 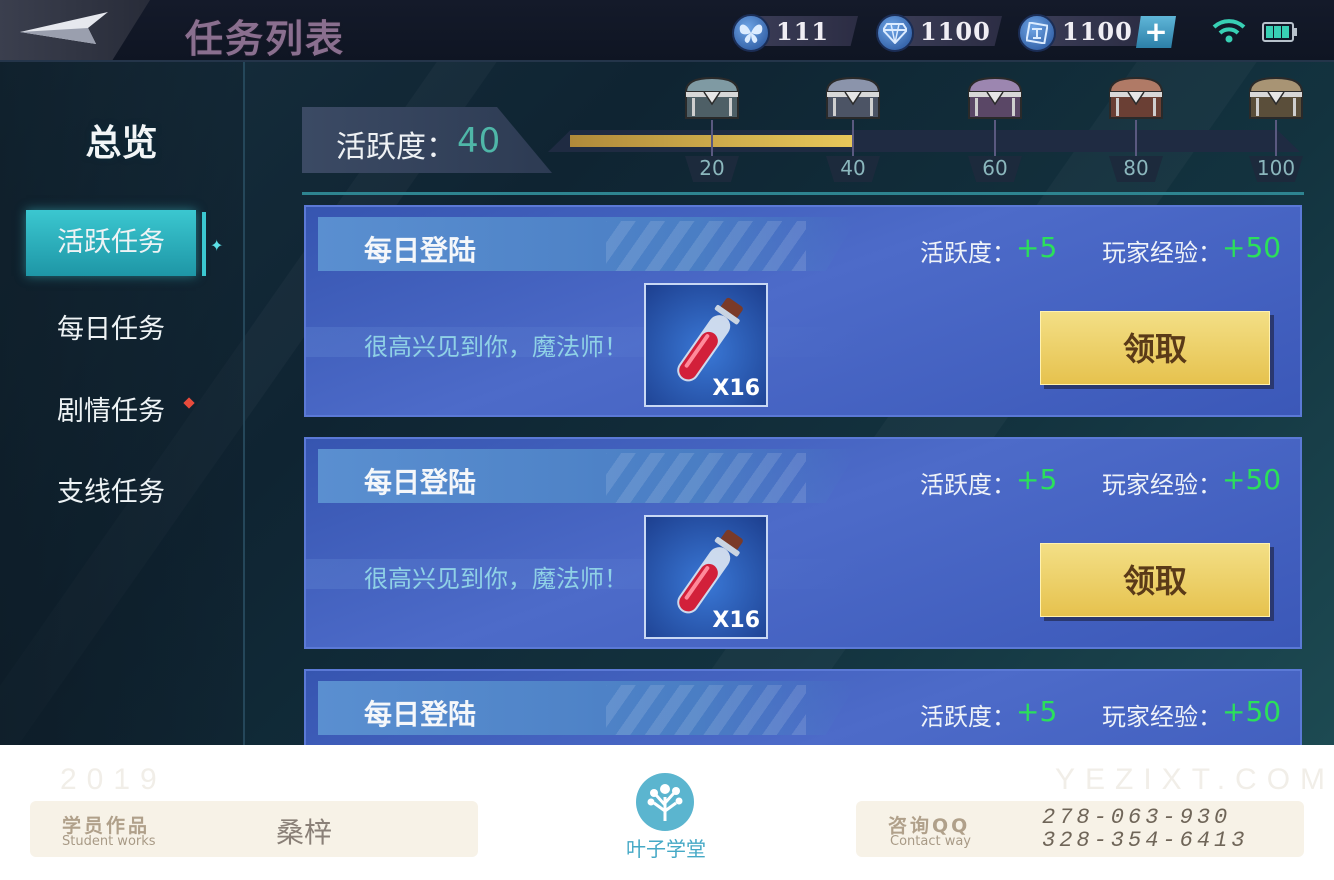 I want to click on page-title: 任务列表, so click(x=265, y=38).